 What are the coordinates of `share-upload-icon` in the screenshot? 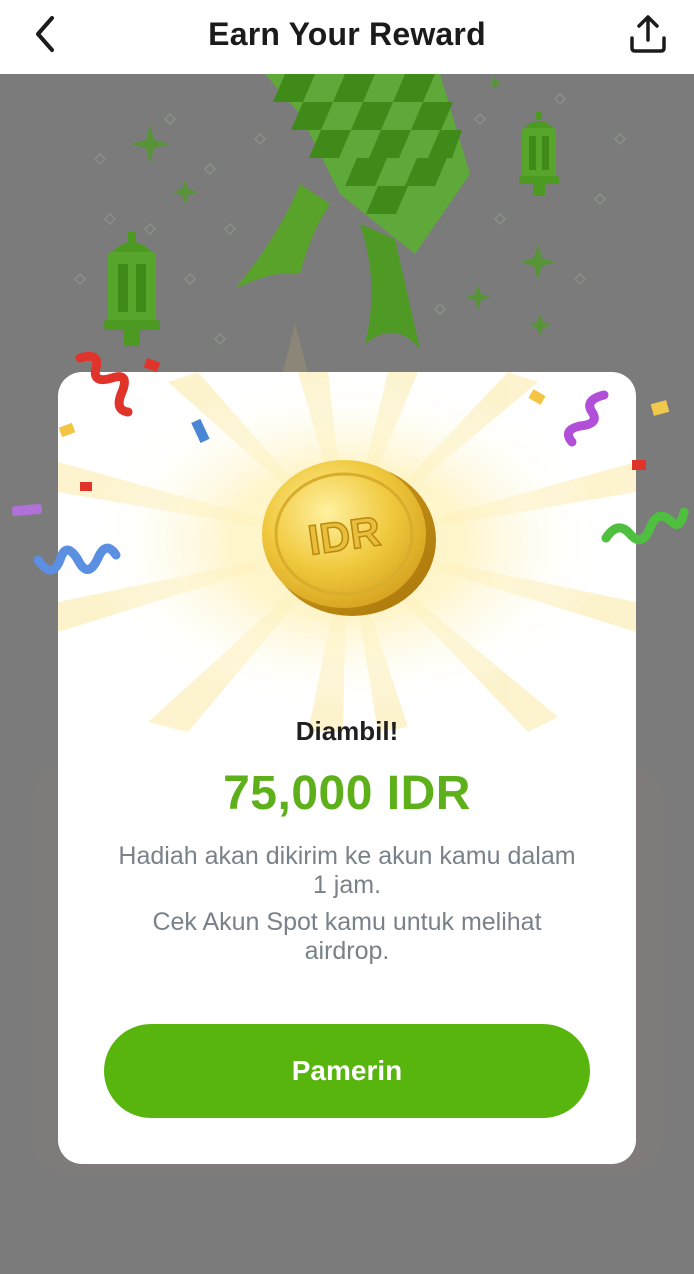 It's located at (648, 34).